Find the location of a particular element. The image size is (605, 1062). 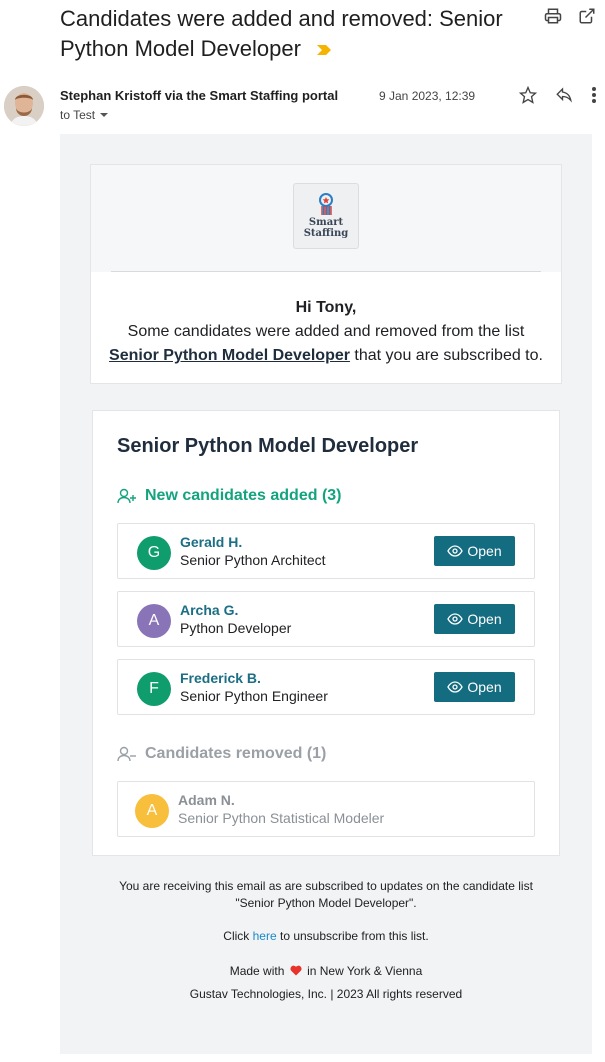

logo-line-2: Staffing is located at coordinates (326, 233).